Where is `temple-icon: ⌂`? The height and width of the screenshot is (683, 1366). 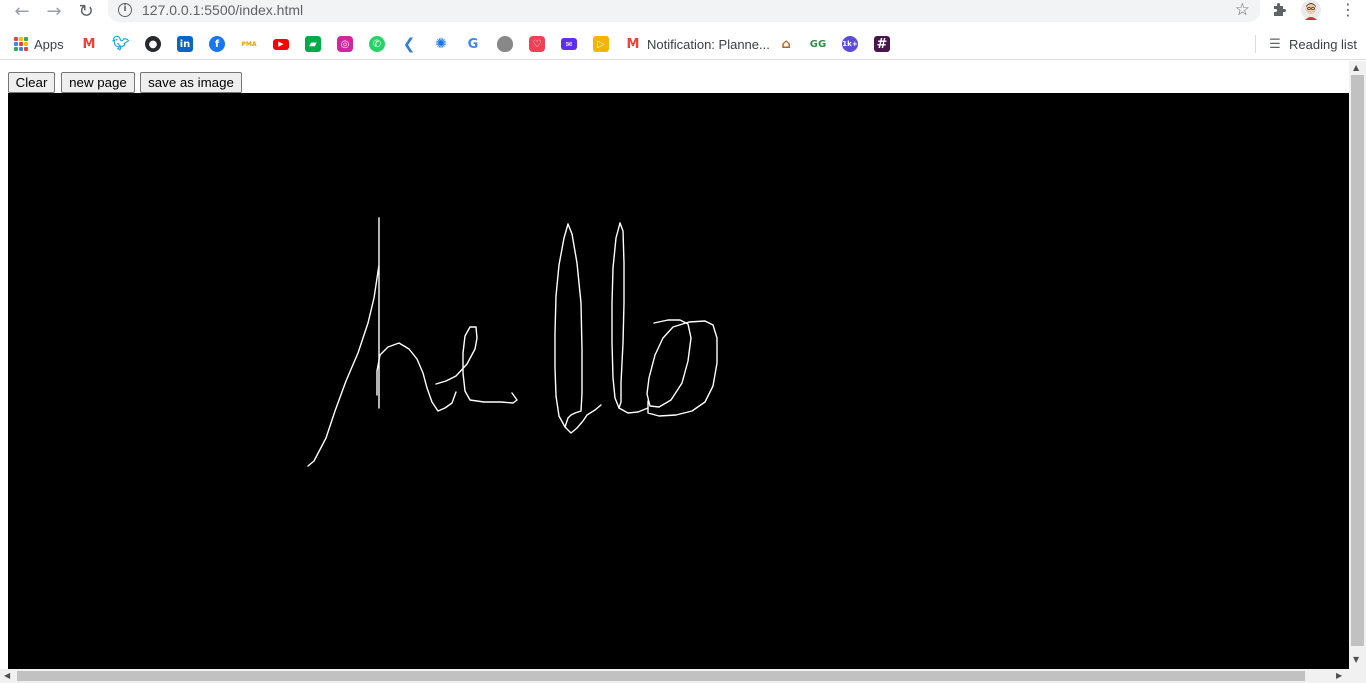 temple-icon: ⌂ is located at coordinates (786, 44).